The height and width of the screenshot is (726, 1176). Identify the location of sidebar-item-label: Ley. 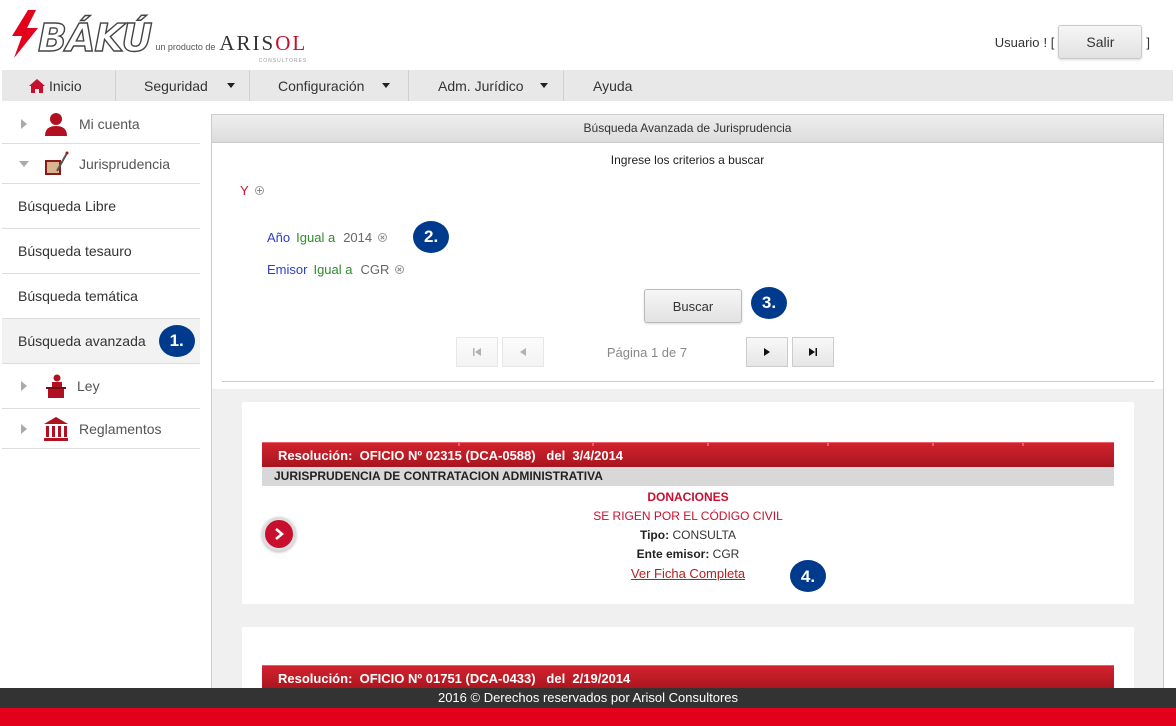
(88, 386).